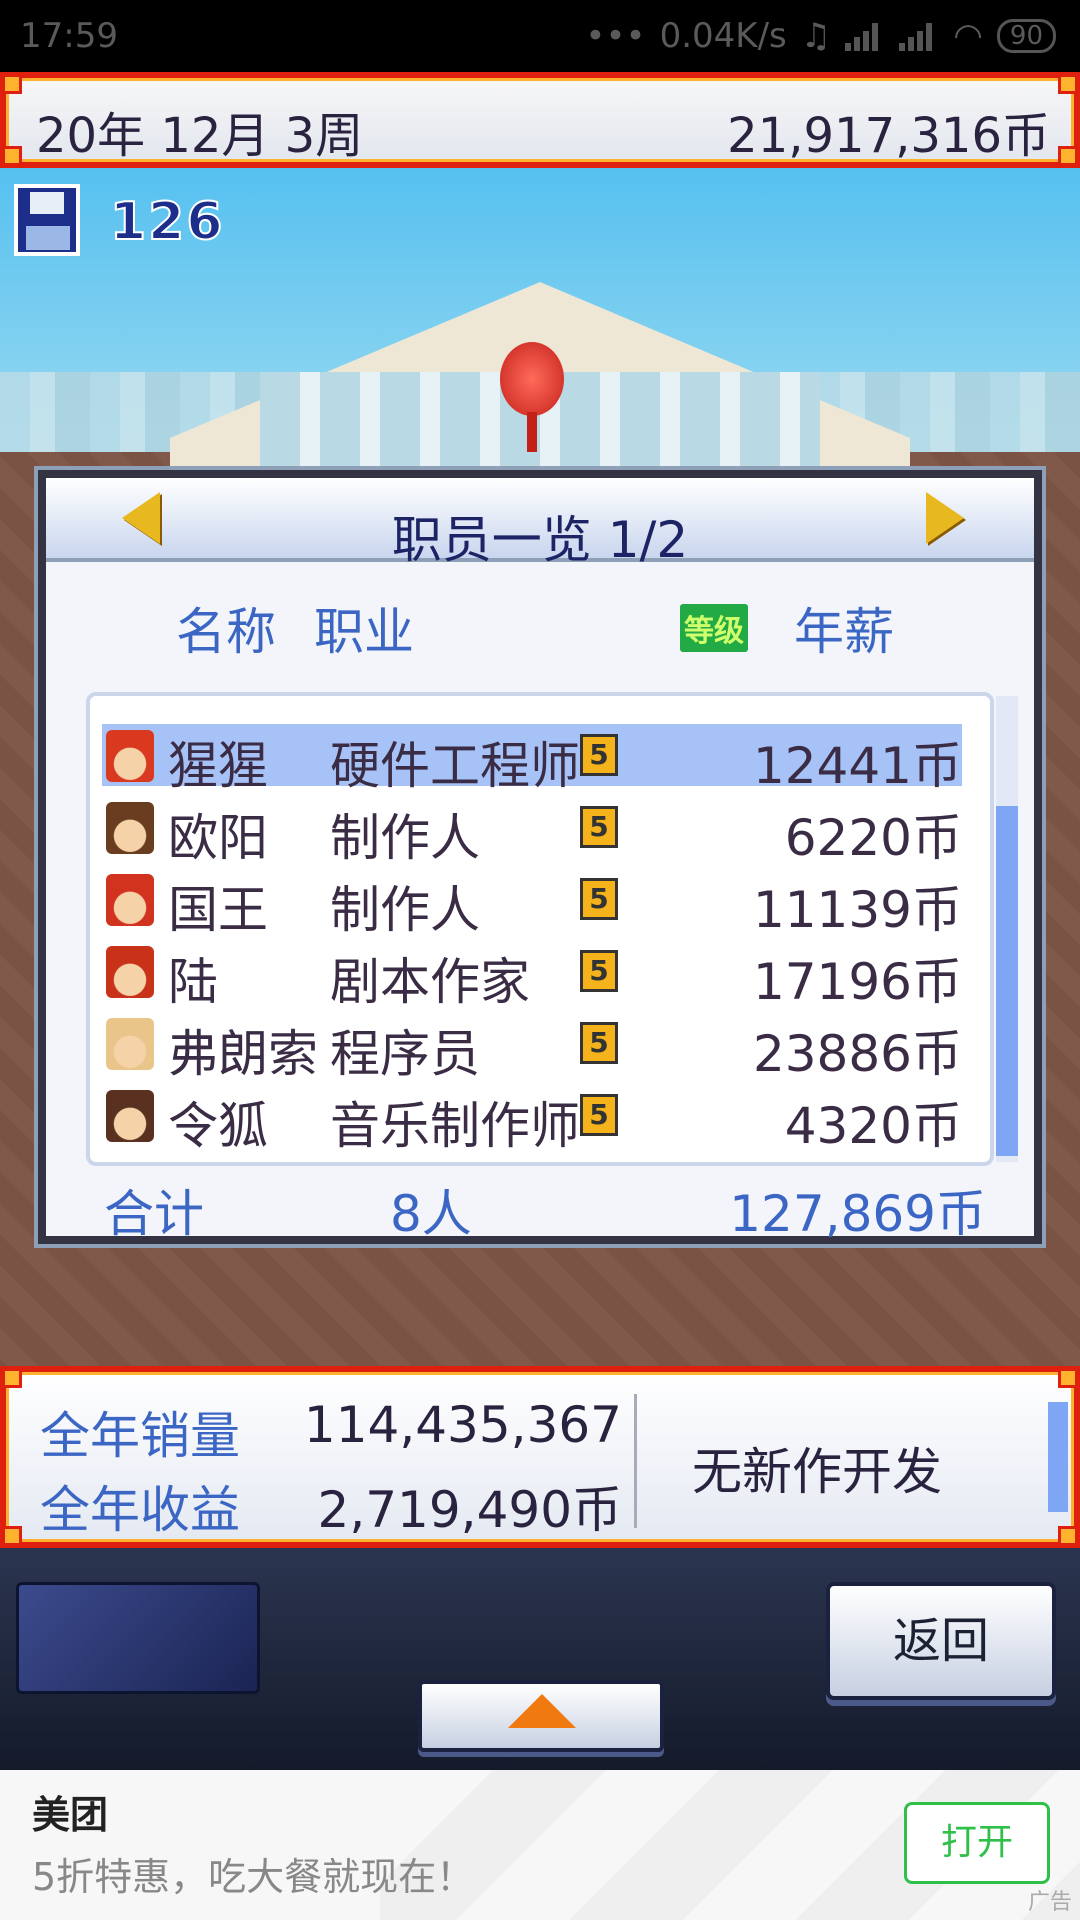 The width and height of the screenshot is (1080, 1920). What do you see at coordinates (455, 1126) in the screenshot?
I see `staff-job: 音乐制作师` at bounding box center [455, 1126].